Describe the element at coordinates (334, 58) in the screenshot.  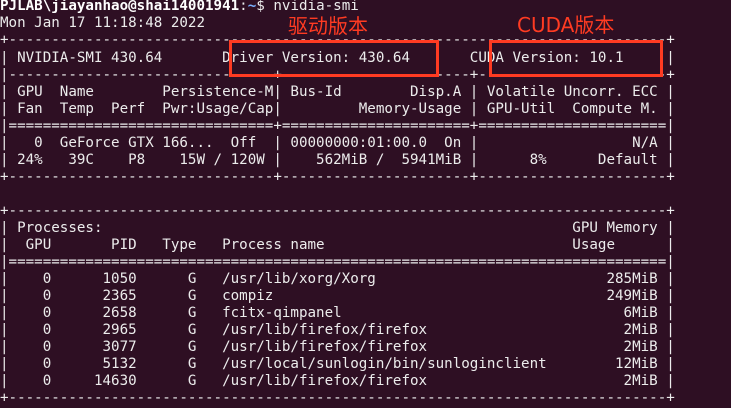
I see `driver-version-highlight-box` at that location.